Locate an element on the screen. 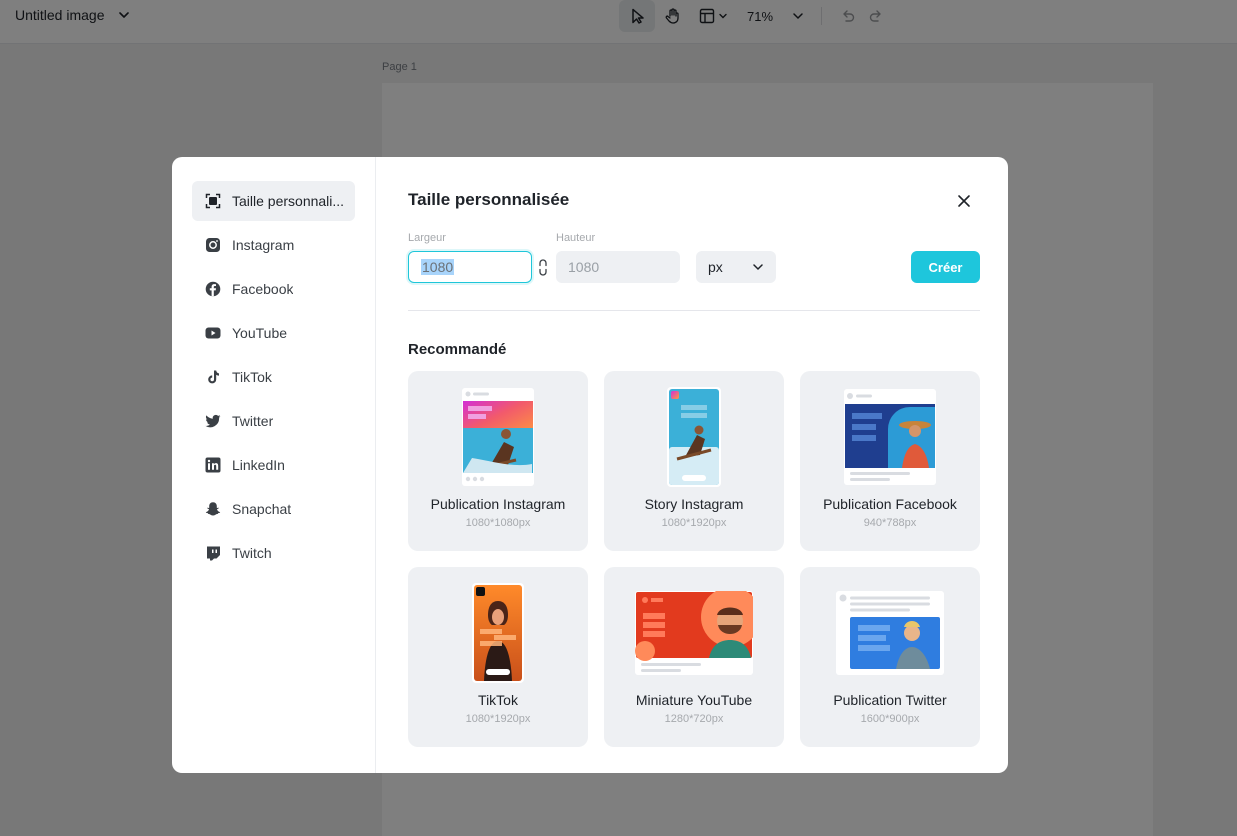 The height and width of the screenshot is (836, 1237). close-button is located at coordinates (964, 201).